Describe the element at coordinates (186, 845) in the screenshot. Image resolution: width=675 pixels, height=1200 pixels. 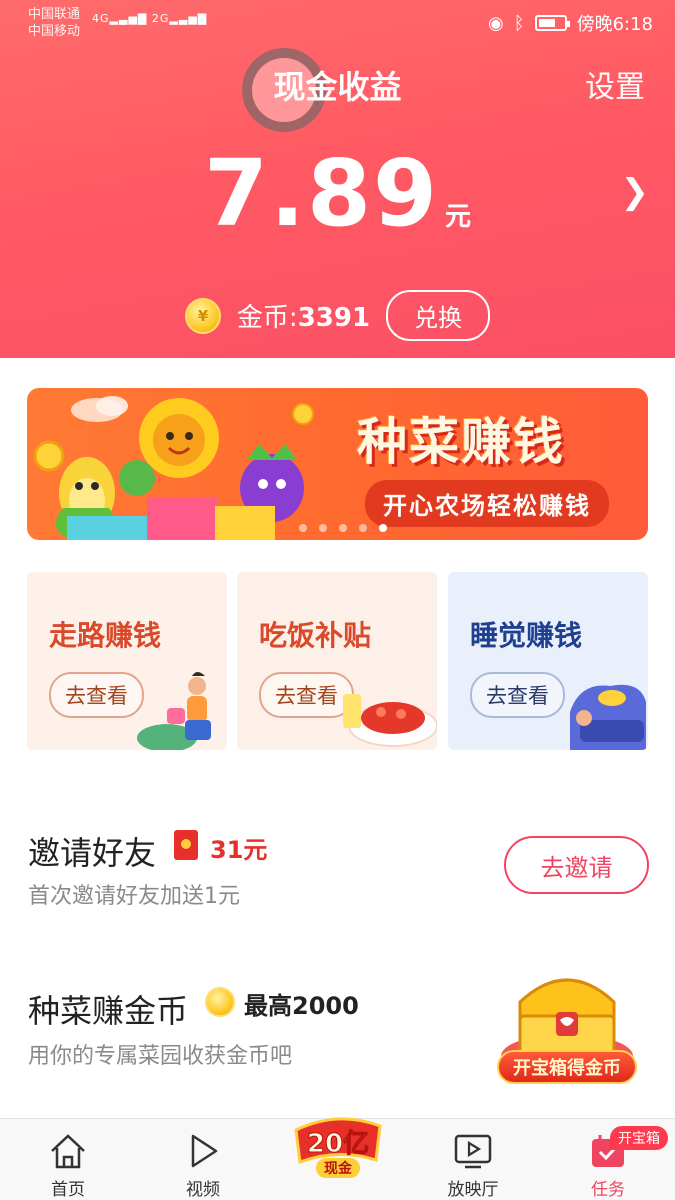
I see `red-packet-icon` at that location.